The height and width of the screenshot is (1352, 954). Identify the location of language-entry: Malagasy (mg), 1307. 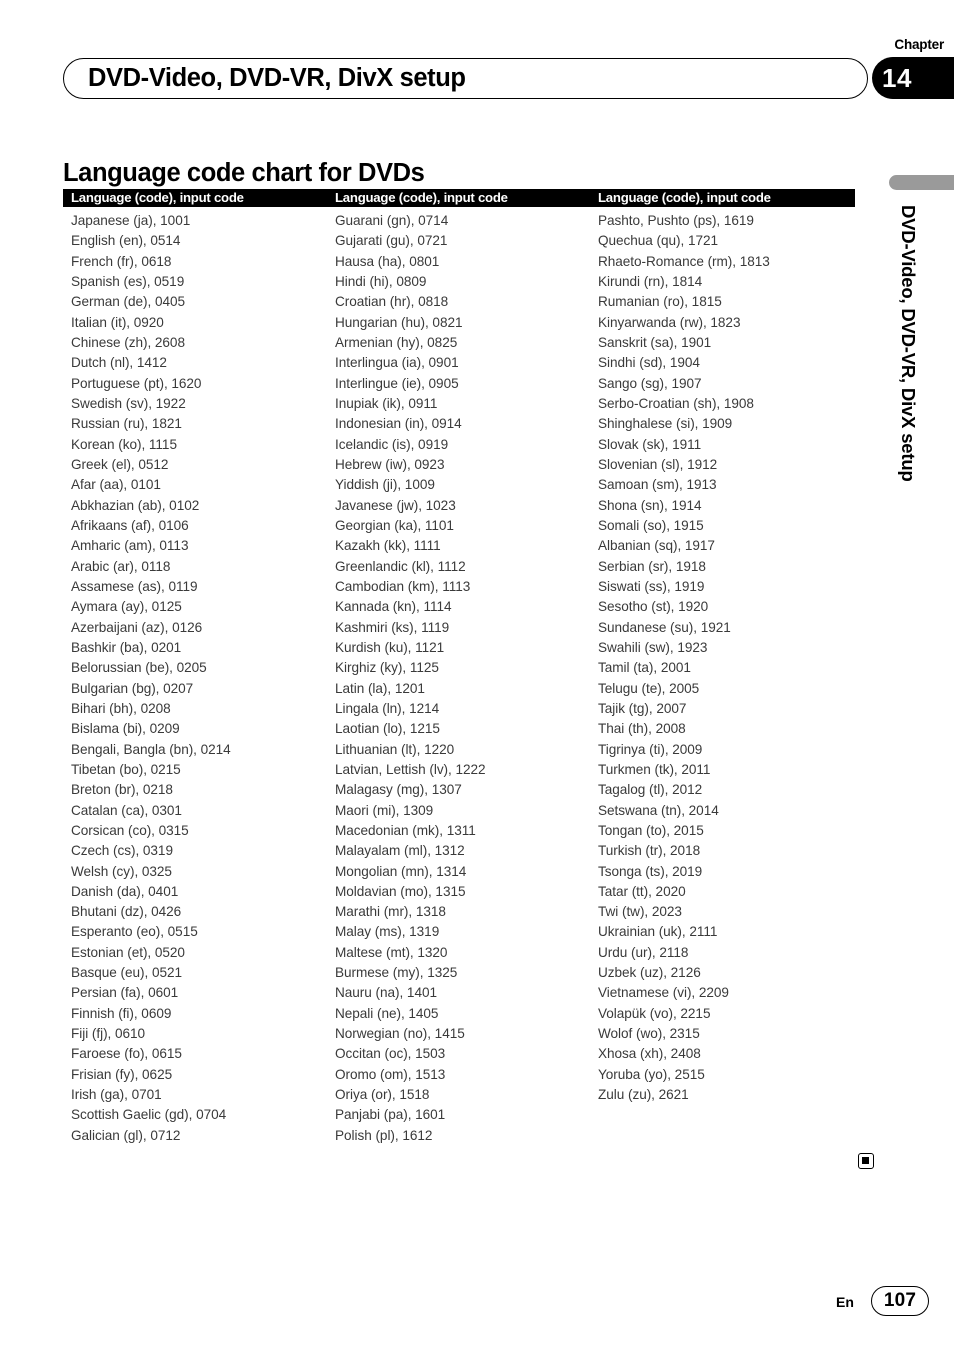
(398, 790).